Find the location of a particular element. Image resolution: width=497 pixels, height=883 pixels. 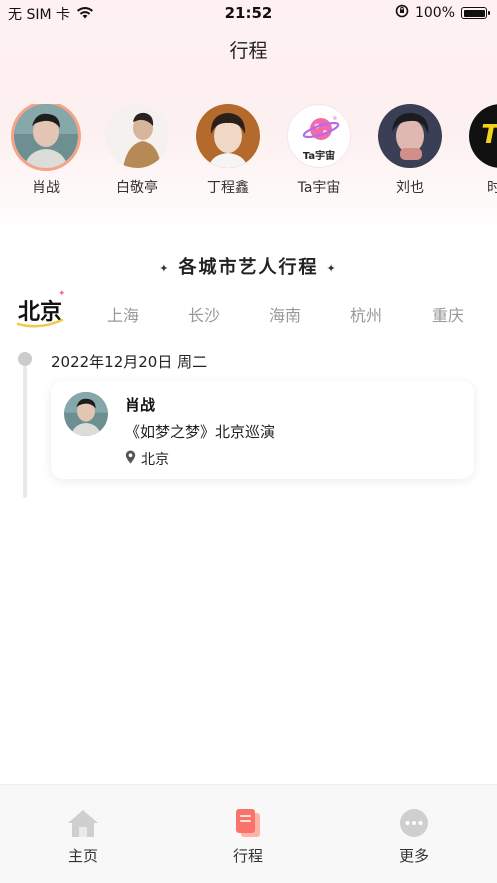

orientation-lock-icon is located at coordinates (402, 13).